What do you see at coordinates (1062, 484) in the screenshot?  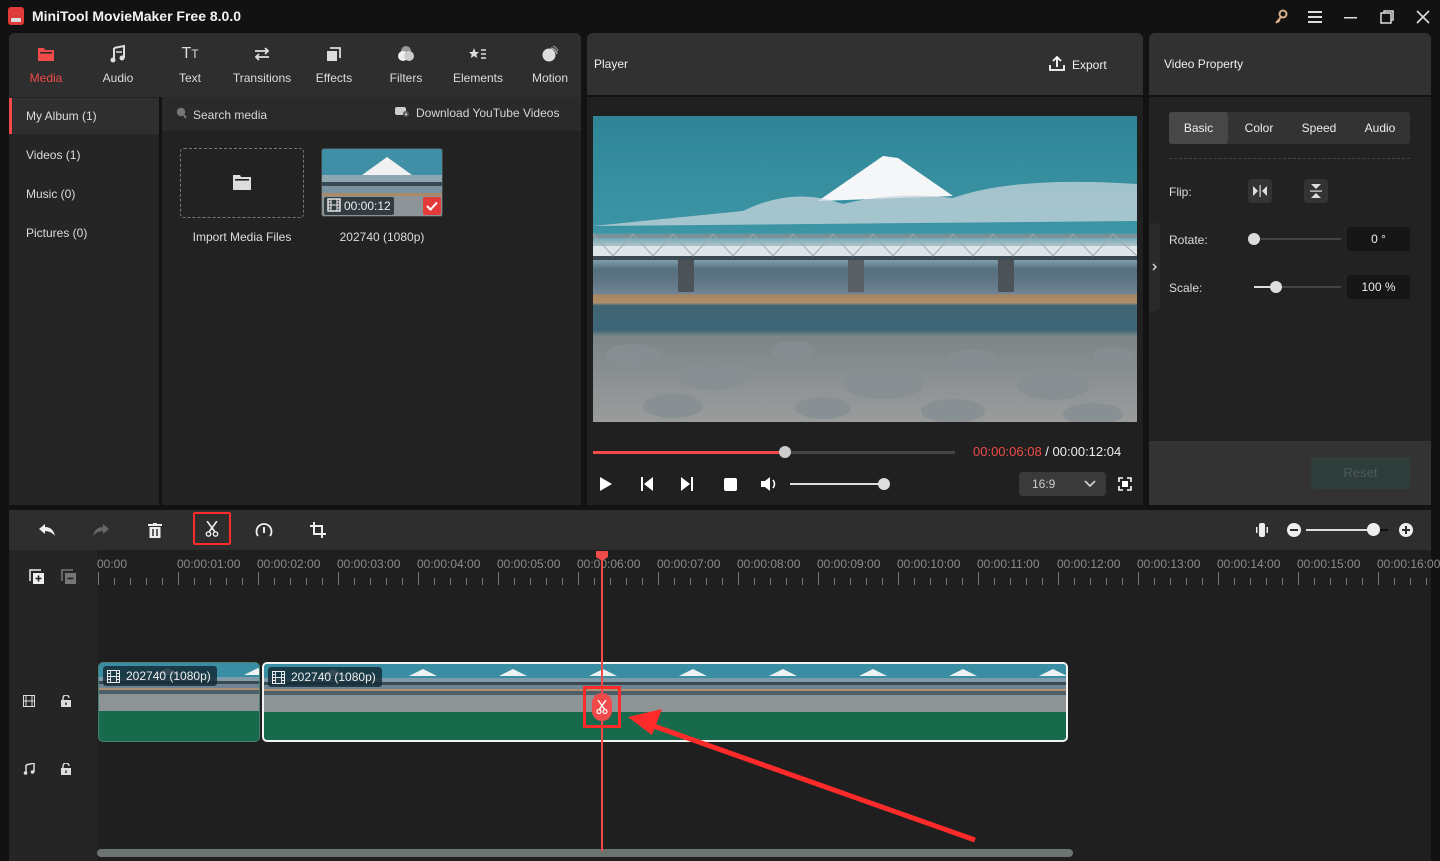 I see `aspect-ratio-select: 16:9` at bounding box center [1062, 484].